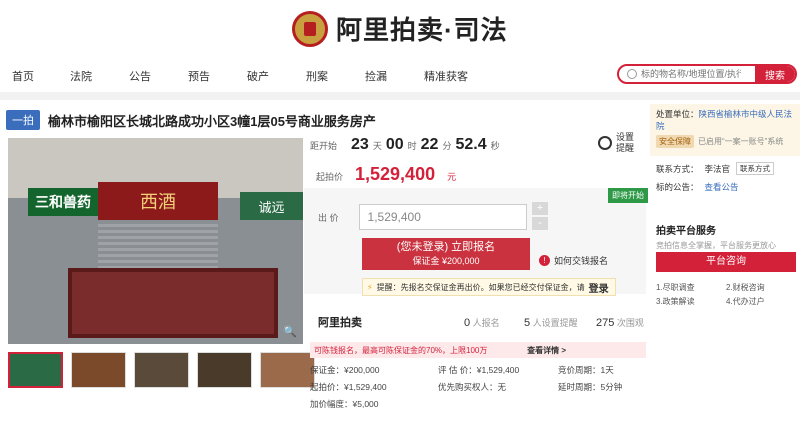 The image size is (800, 439). I want to click on countdown-seconds-unit: 秒, so click(495, 146).